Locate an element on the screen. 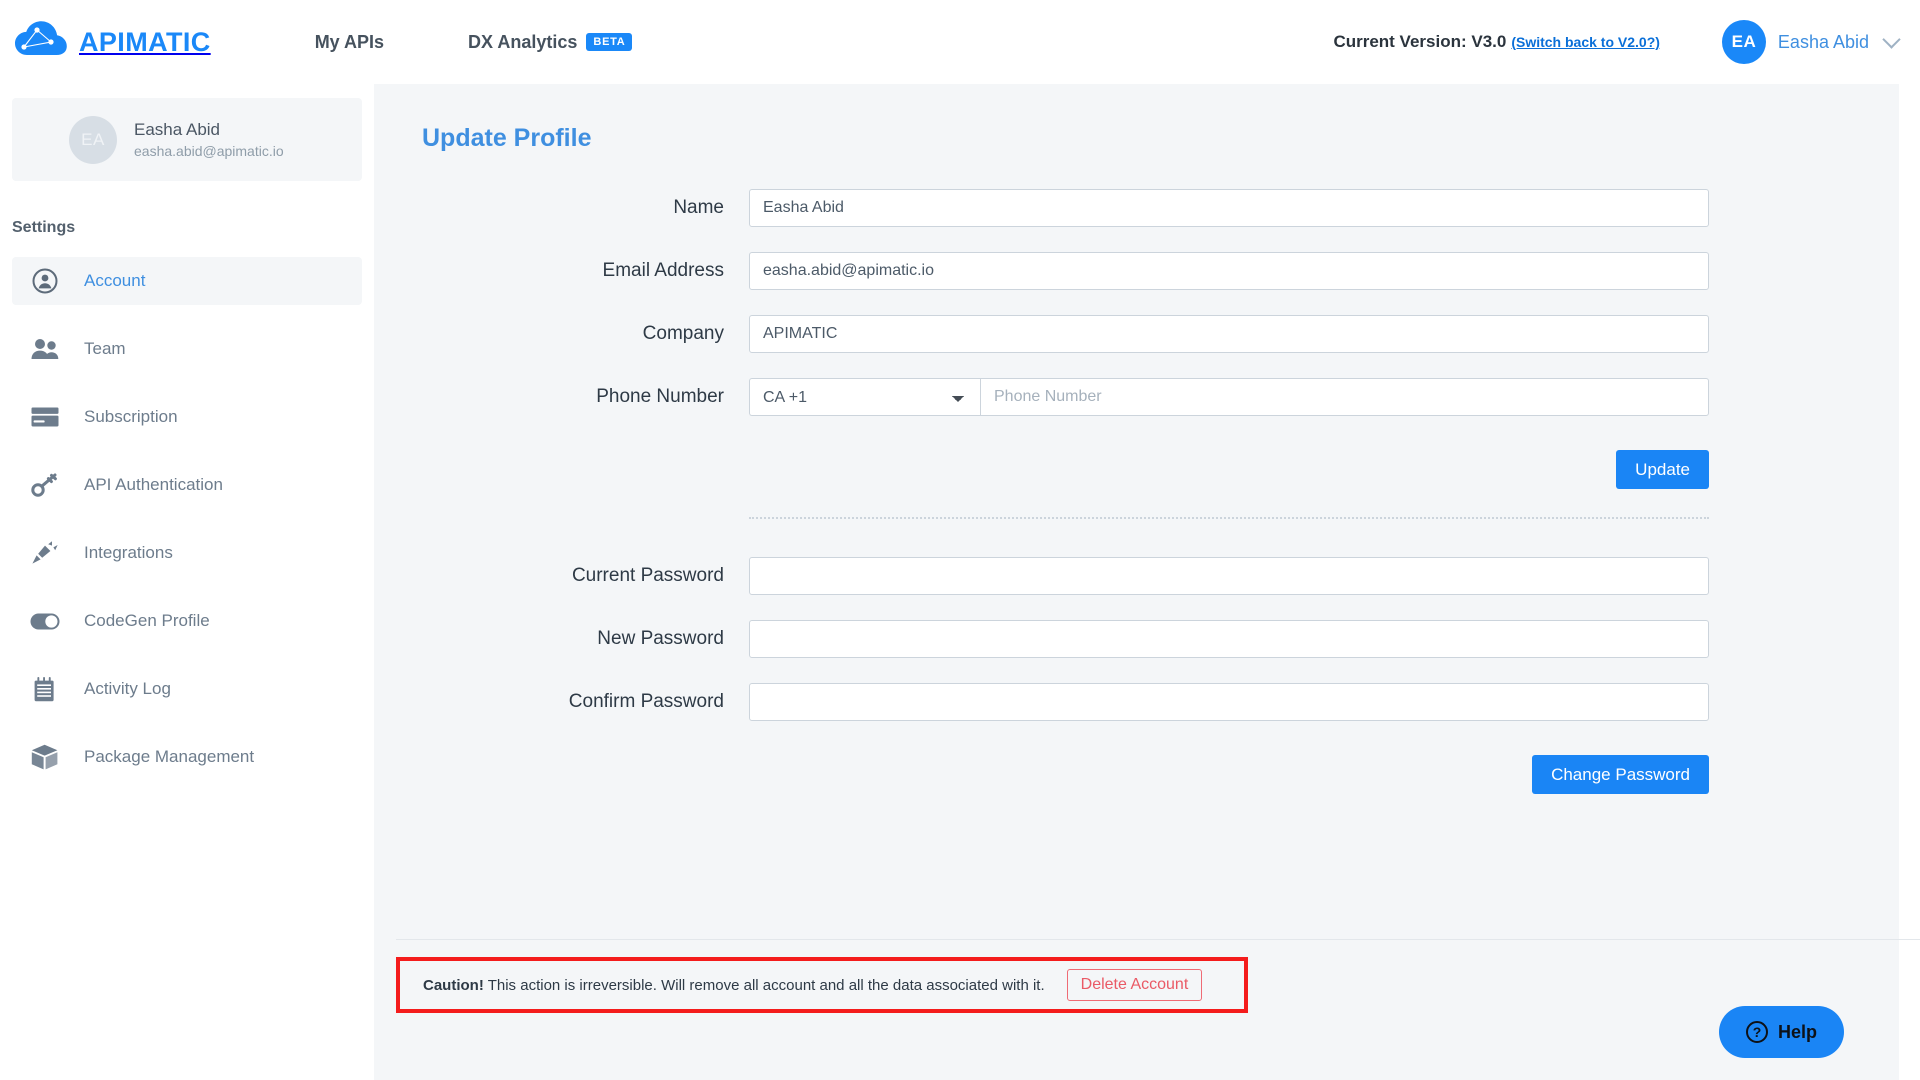  field-row-company: Company is located at coordinates (1136, 334).